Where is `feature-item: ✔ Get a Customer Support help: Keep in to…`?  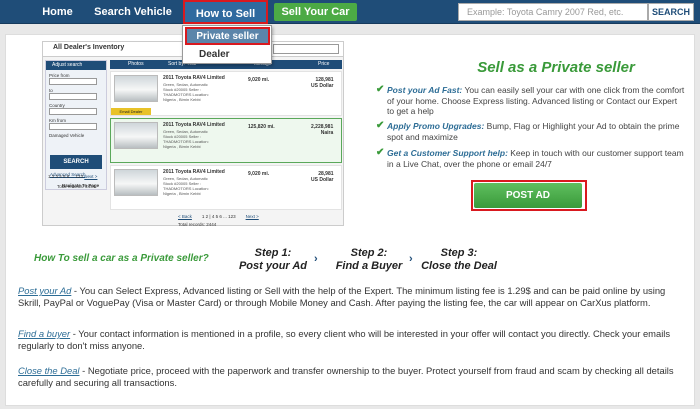
feature-item: ✔ Get a Customer Support help: Keep in to… is located at coordinates (531, 158).